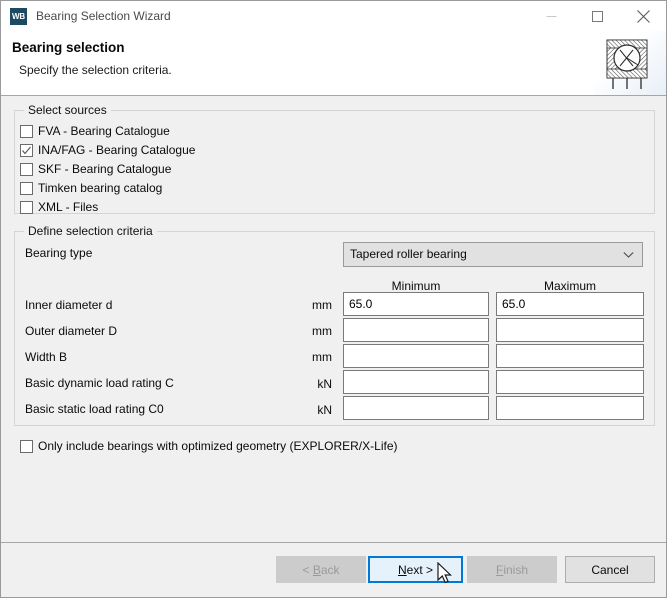 This screenshot has width=667, height=598. Describe the element at coordinates (416, 286) in the screenshot. I see `column-header-minimum: Minimum` at that location.